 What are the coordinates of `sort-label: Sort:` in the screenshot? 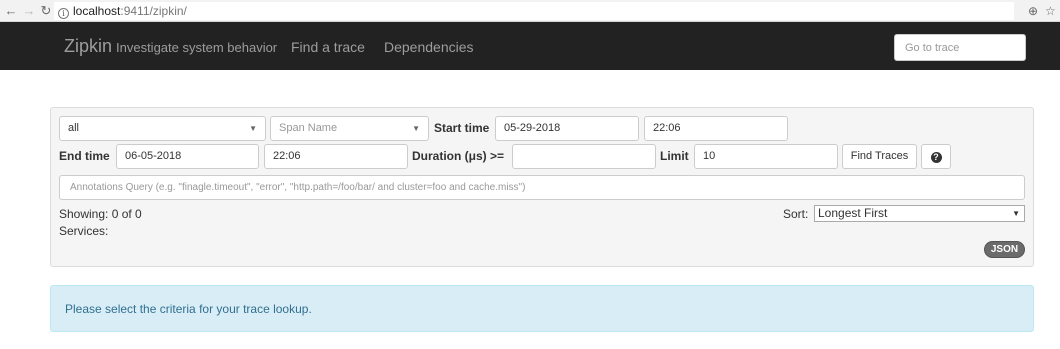 It's located at (796, 214).